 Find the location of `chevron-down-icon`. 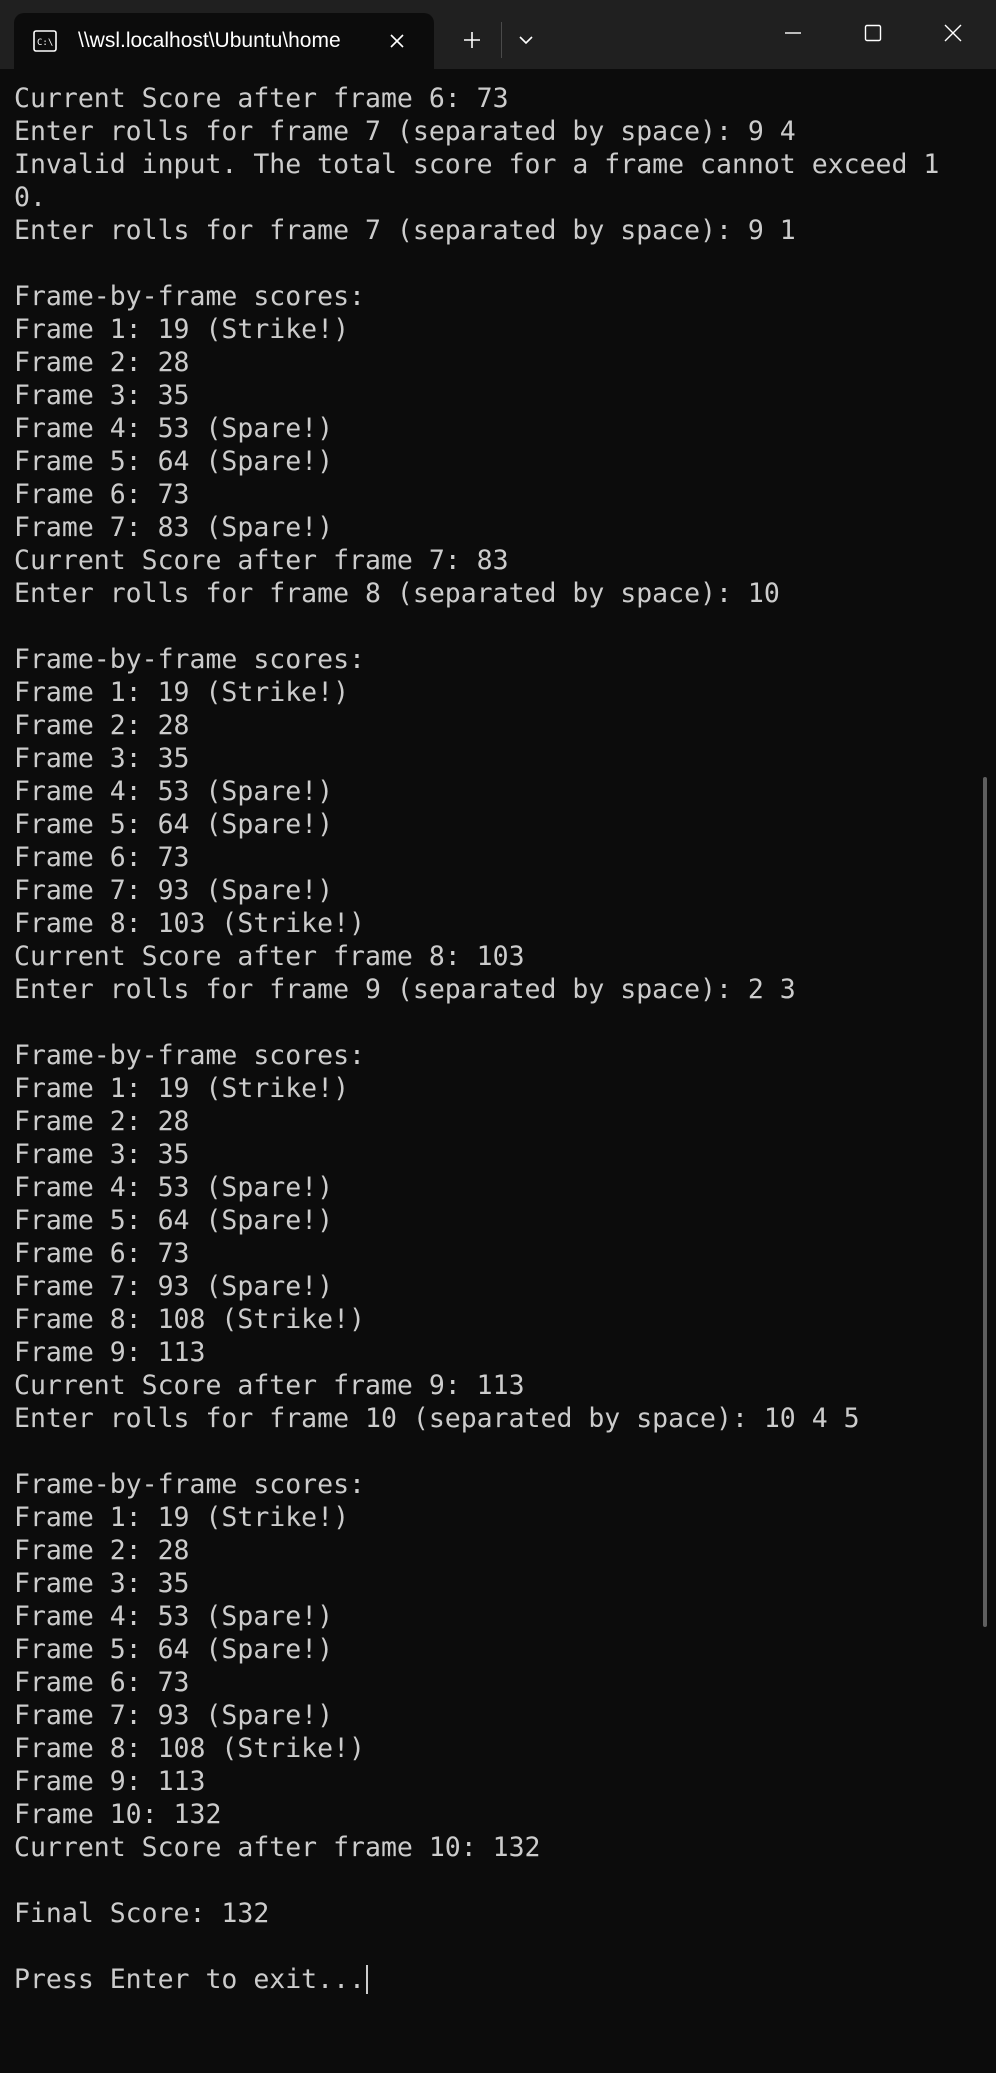

chevron-down-icon is located at coordinates (526, 40).